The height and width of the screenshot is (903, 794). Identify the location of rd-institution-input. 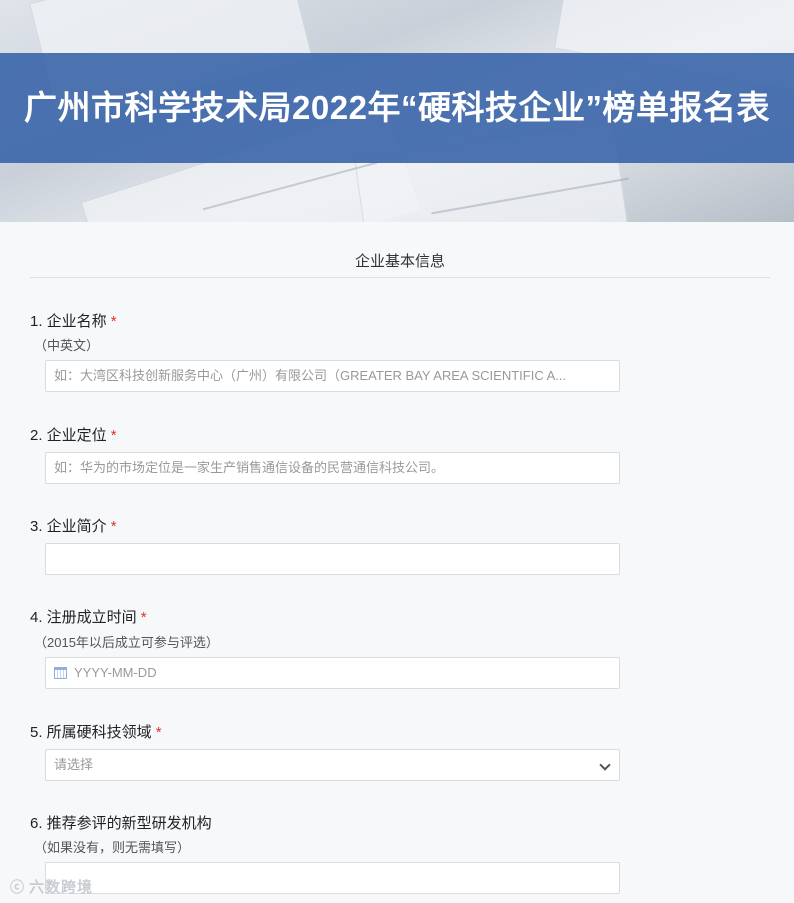
(332, 878).